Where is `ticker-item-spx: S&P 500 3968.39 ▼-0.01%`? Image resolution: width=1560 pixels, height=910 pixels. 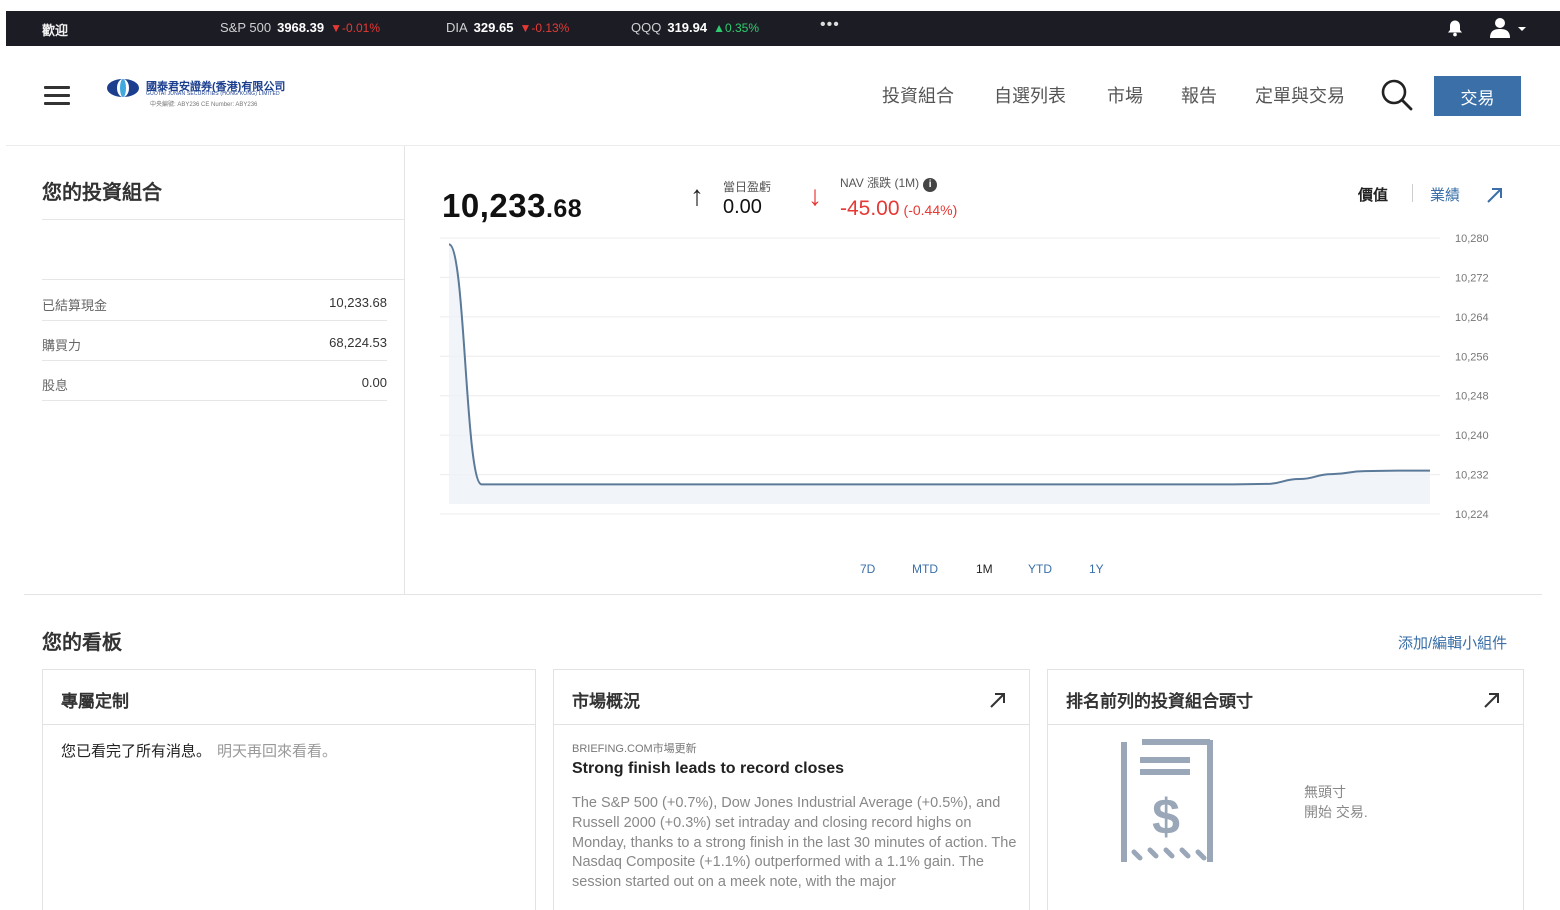
ticker-item-spx: S&P 500 3968.39 ▼-0.01% is located at coordinates (300, 27).